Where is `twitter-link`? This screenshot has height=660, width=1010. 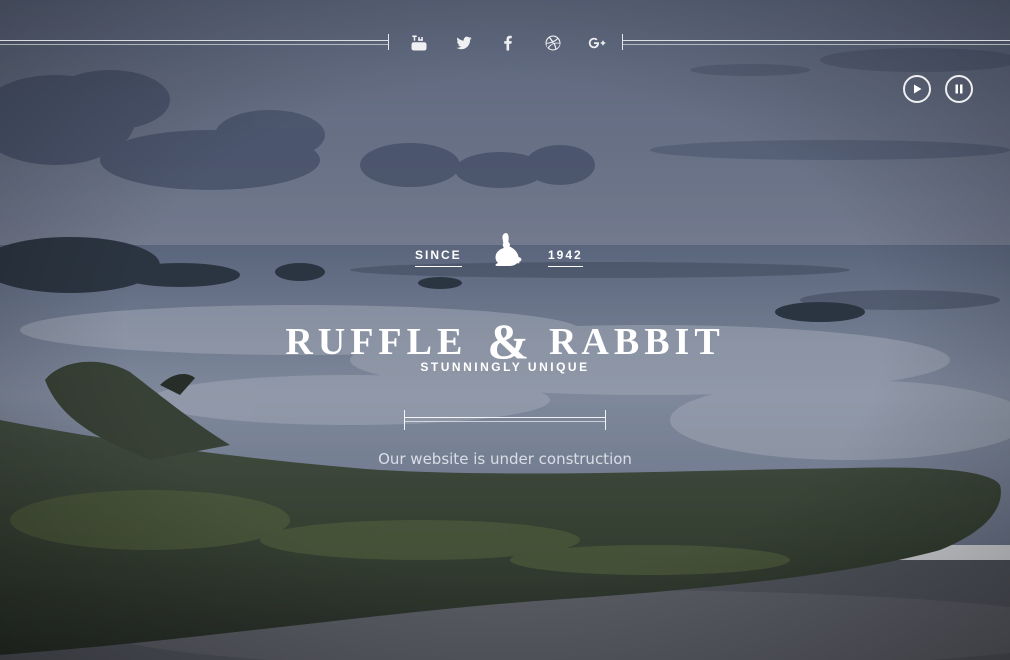 twitter-link is located at coordinates (464, 43).